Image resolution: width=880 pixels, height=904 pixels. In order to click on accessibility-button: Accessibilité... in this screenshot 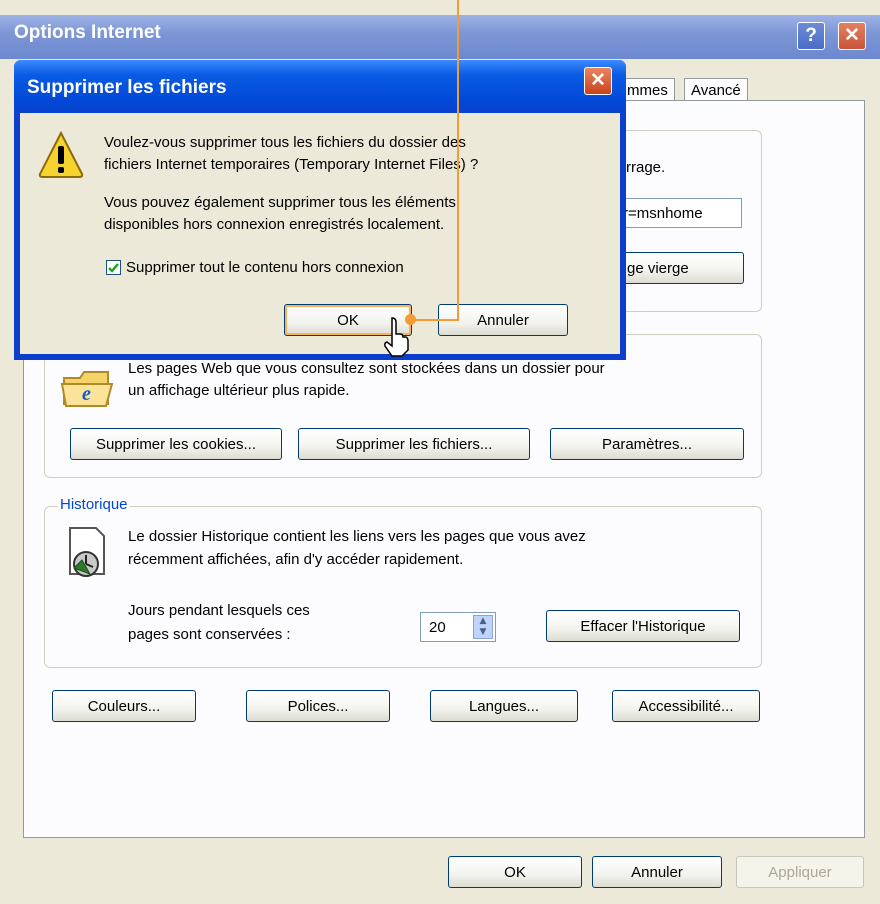, I will do `click(686, 706)`.